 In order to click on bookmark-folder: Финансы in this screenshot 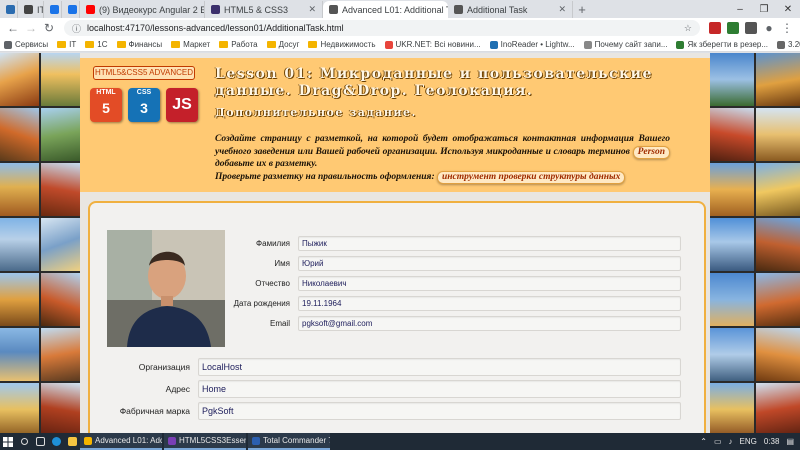, I will do `click(139, 44)`.